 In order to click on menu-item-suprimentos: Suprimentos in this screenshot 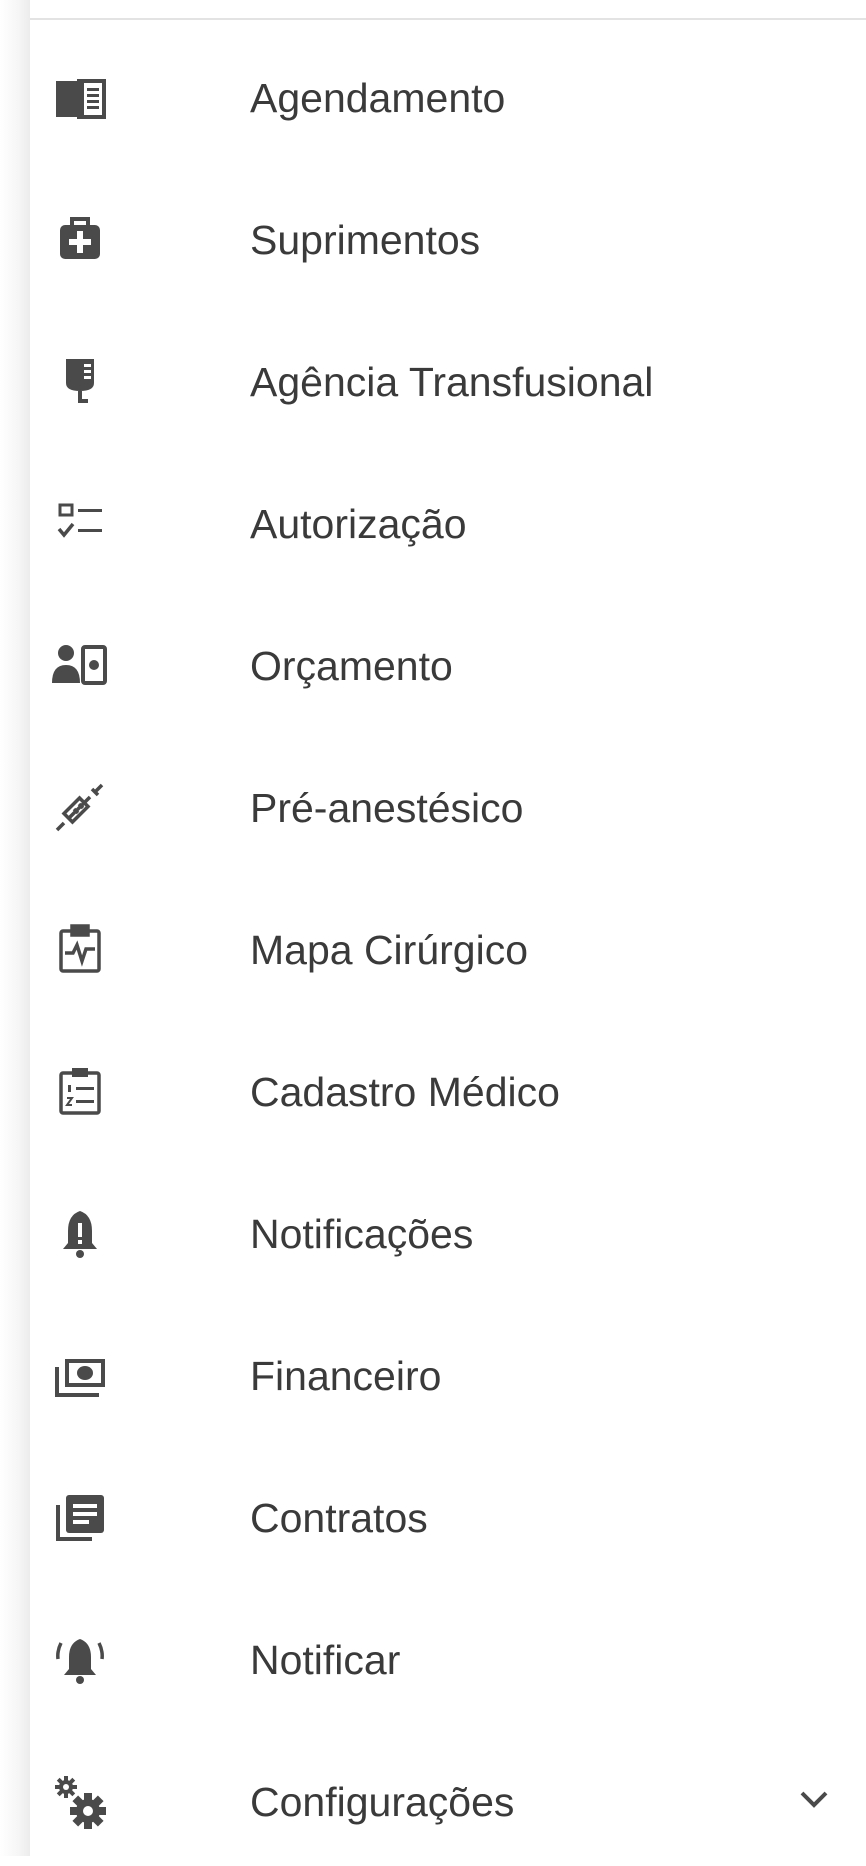, I will do `click(448, 233)`.